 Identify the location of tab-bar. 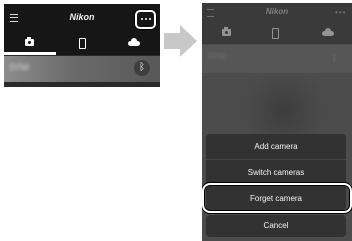
(82, 43).